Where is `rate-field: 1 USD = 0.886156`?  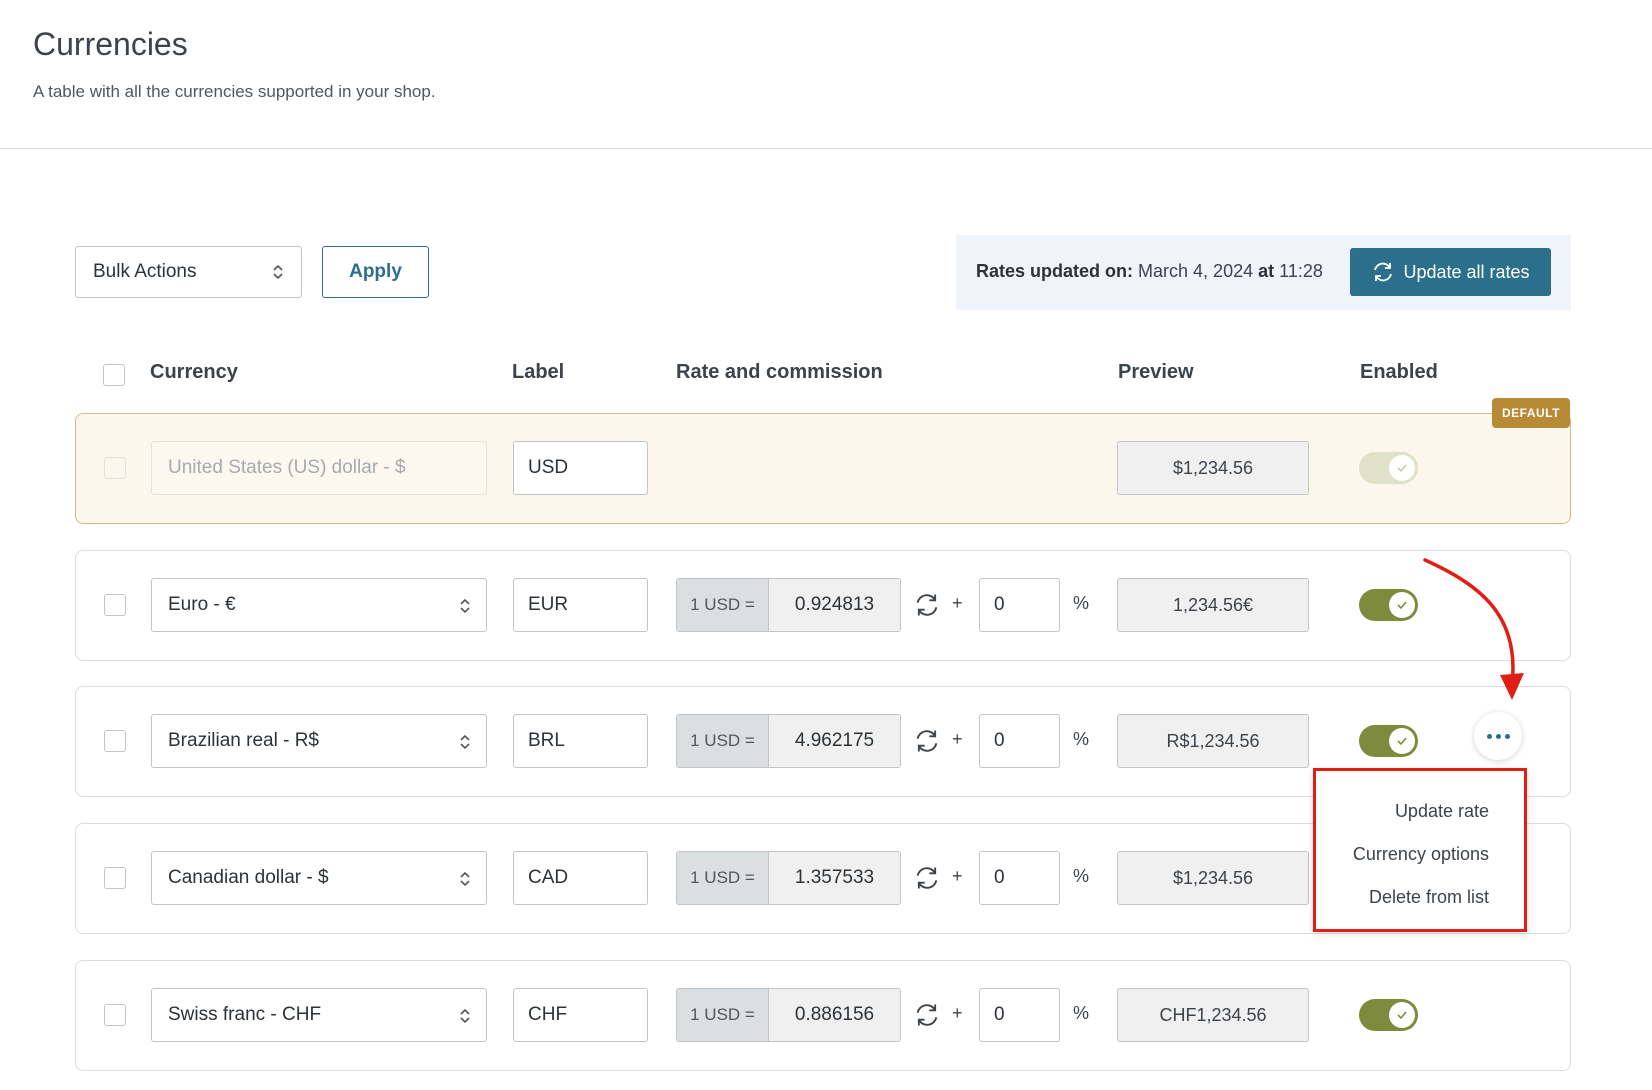
rate-field: 1 USD = 0.886156 is located at coordinates (788, 1015).